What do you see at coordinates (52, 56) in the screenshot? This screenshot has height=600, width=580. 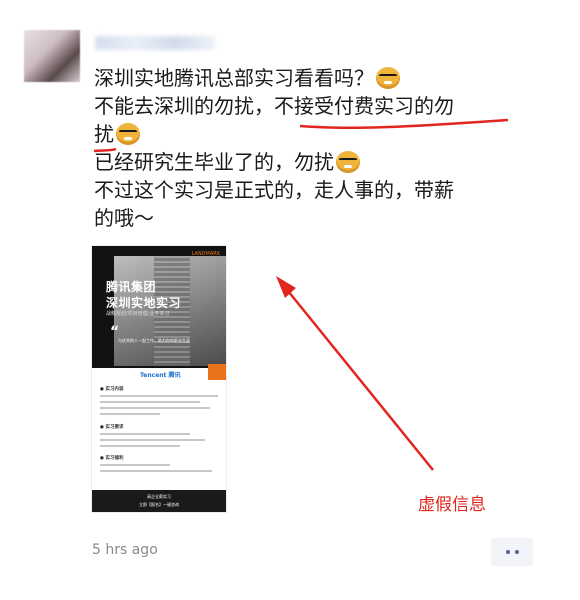 I see `user-avatar` at bounding box center [52, 56].